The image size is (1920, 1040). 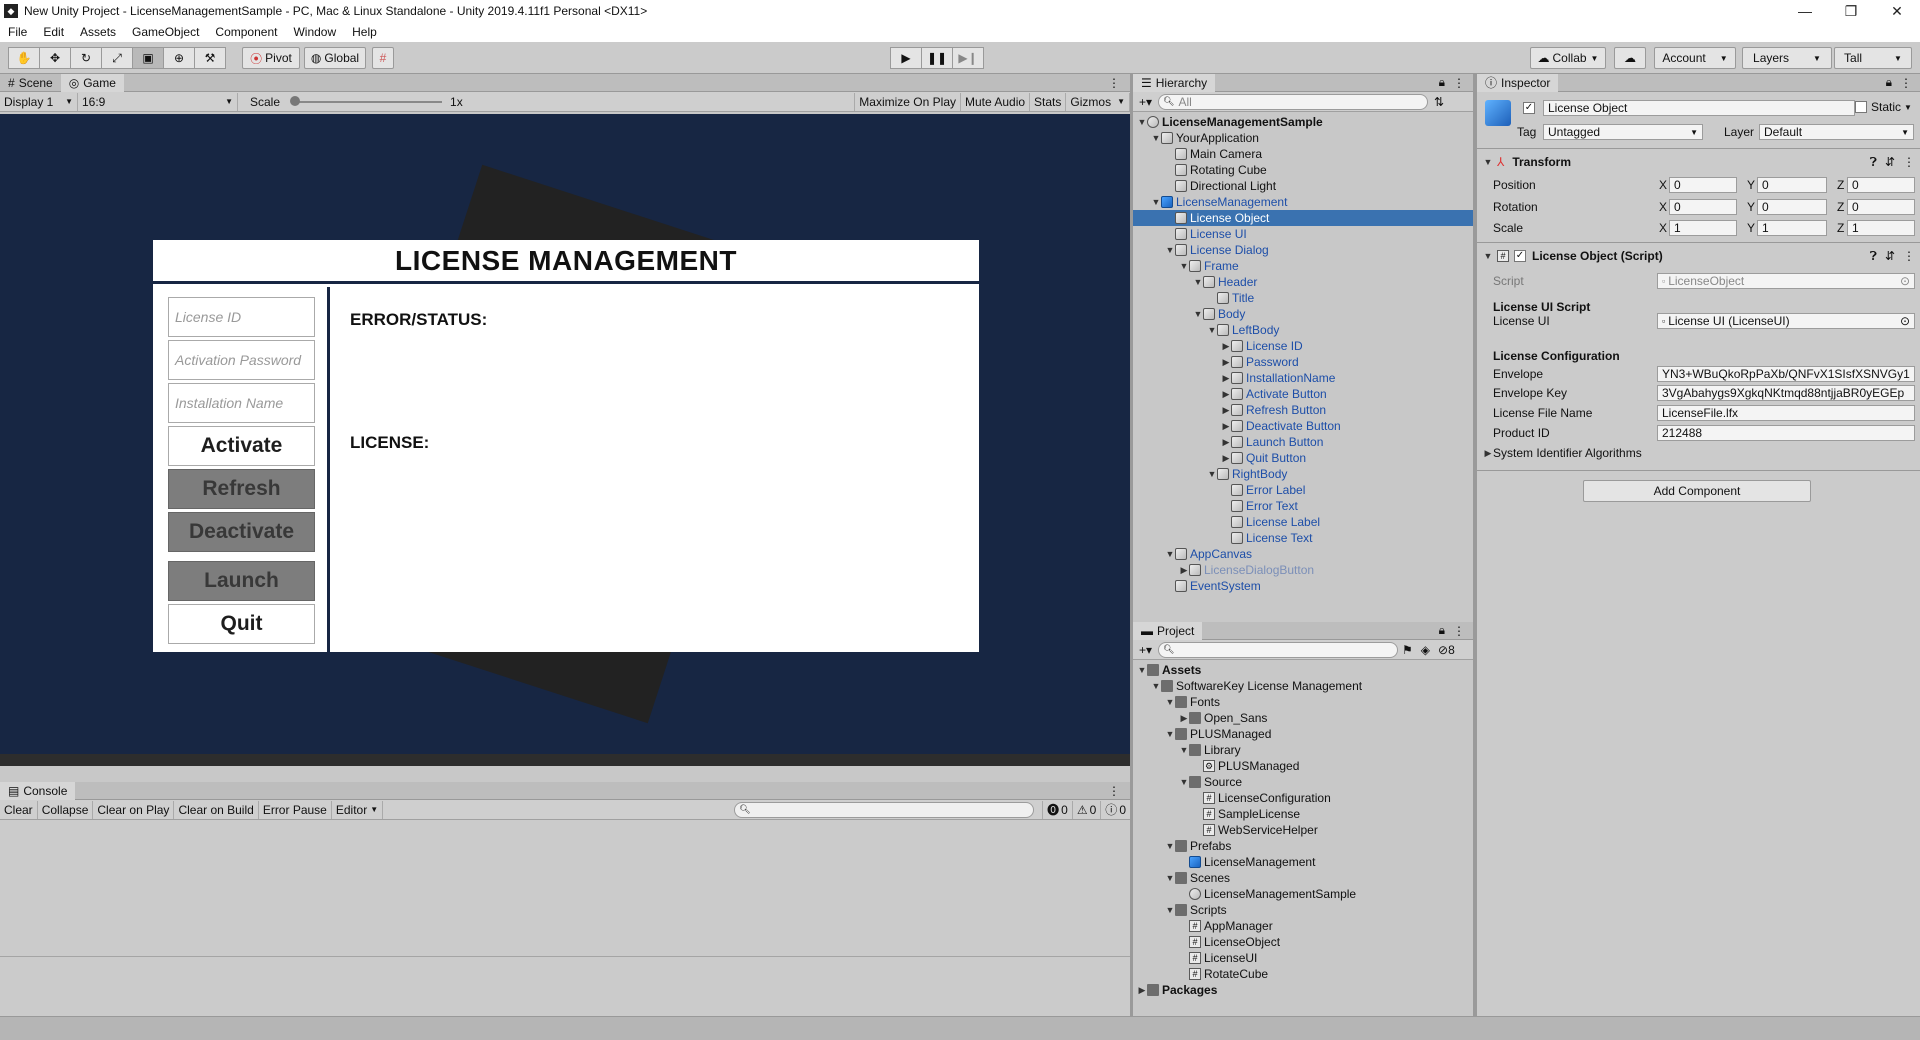 What do you see at coordinates (1168, 630) in the screenshot?
I see `tab-project: ▬ Project` at bounding box center [1168, 630].